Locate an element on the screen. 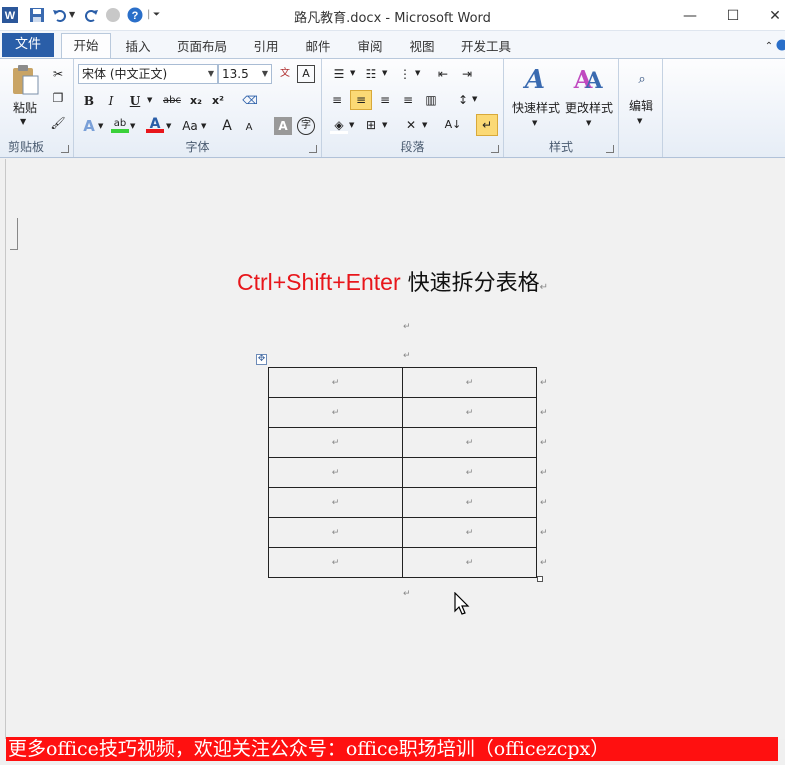 Image resolution: width=785 pixels, height=765 pixels. character-border-icon: A is located at coordinates (306, 74).